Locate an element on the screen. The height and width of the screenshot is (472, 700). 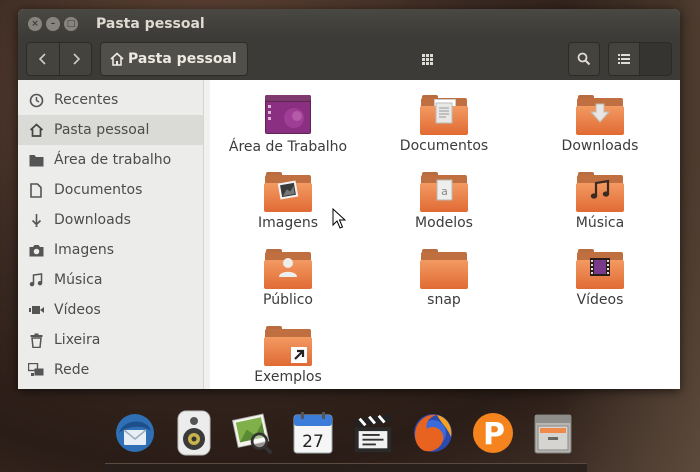
file-item-videos: Vídeos is located at coordinates (600, 279).